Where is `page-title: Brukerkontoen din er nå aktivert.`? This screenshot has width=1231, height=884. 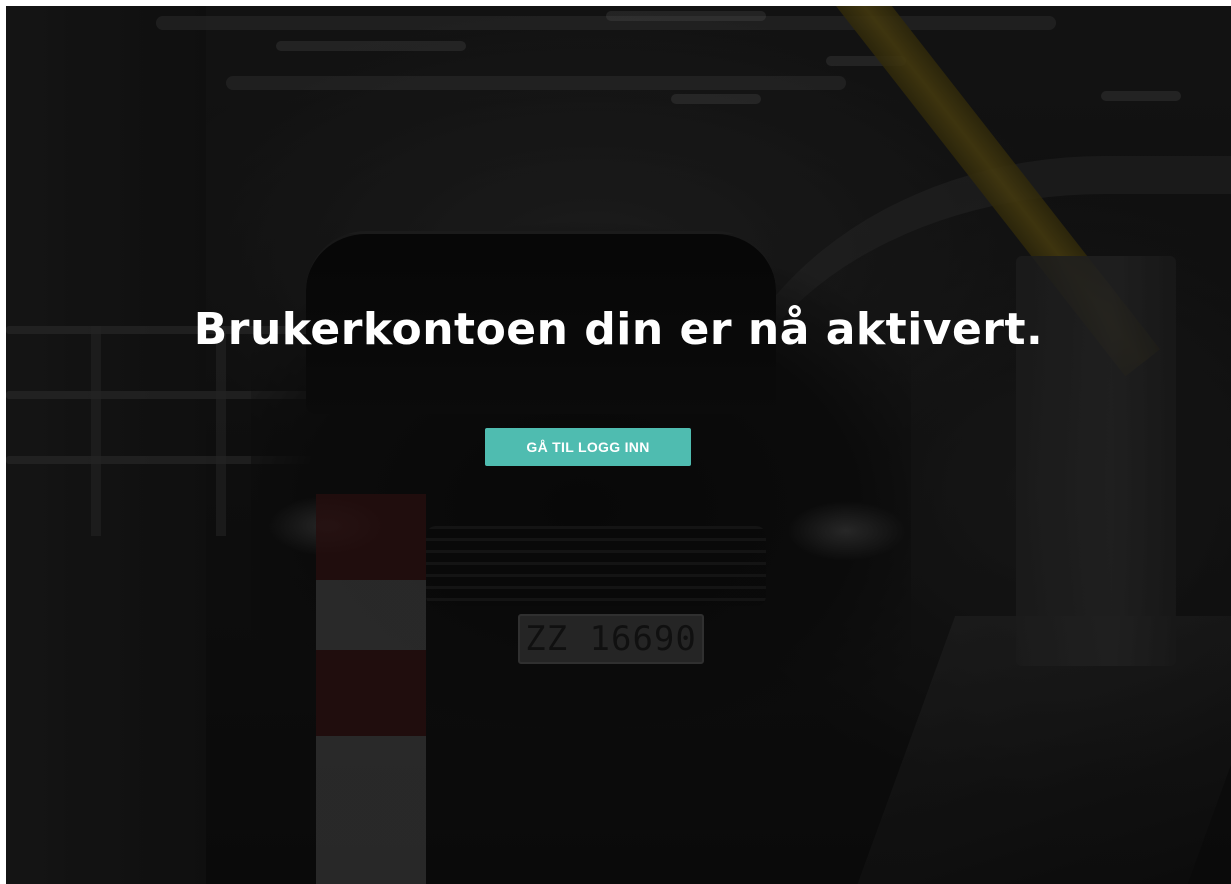 page-title: Brukerkontoen din er nå aktivert. is located at coordinates (618, 329).